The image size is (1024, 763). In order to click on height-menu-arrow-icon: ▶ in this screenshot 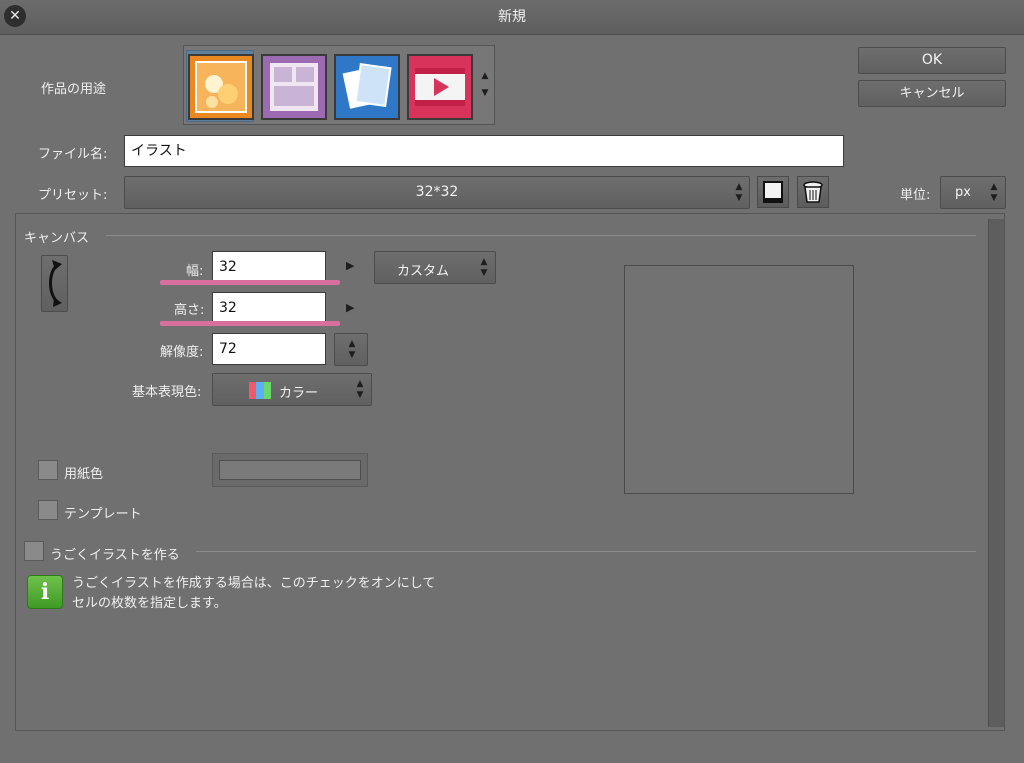, I will do `click(350, 307)`.